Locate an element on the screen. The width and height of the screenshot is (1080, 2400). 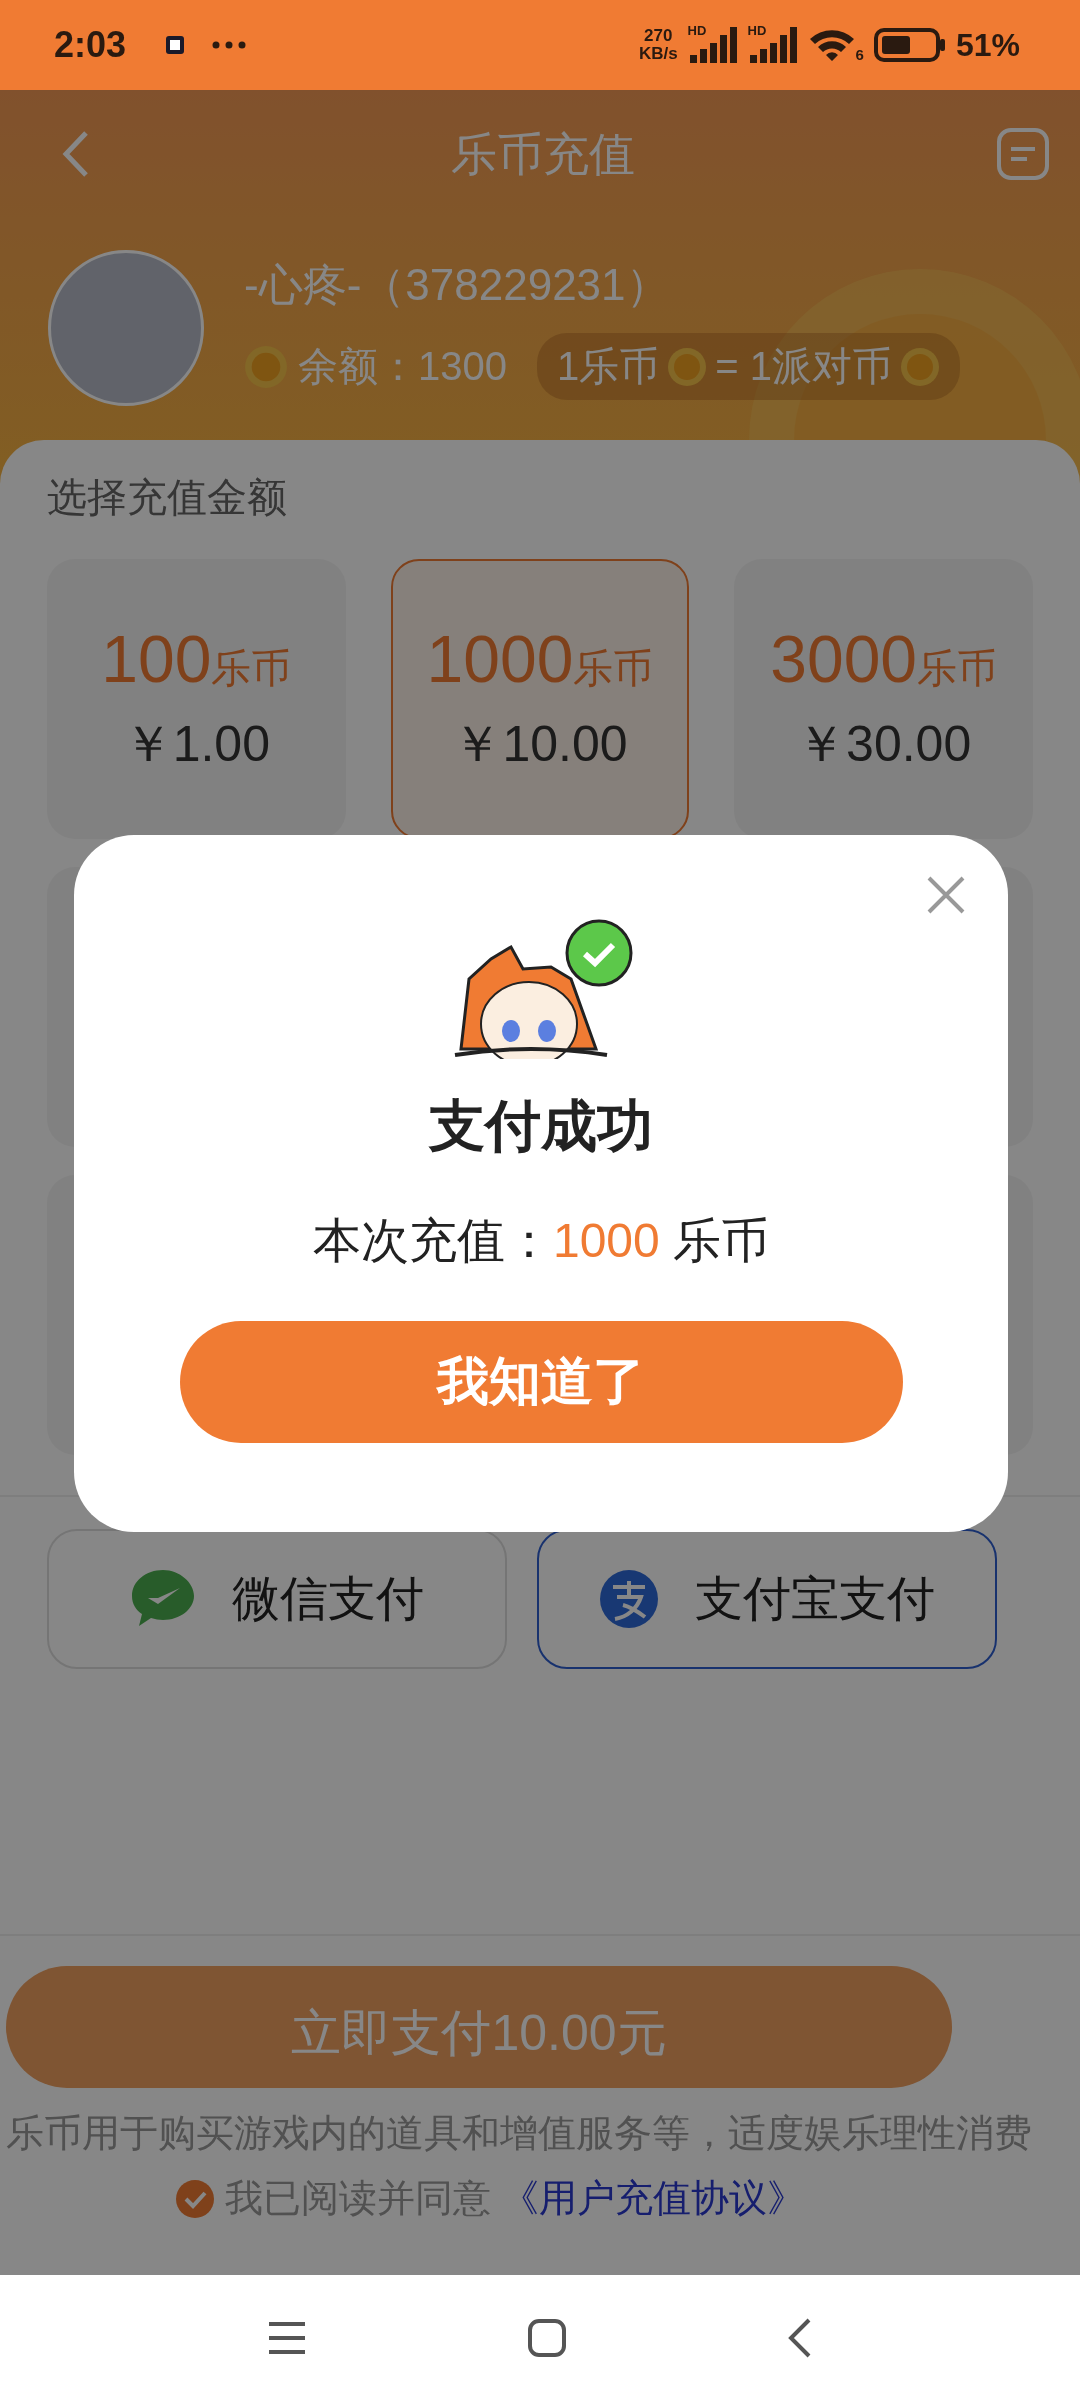
payment-method-button: 微信支付 is located at coordinates (277, 1599).